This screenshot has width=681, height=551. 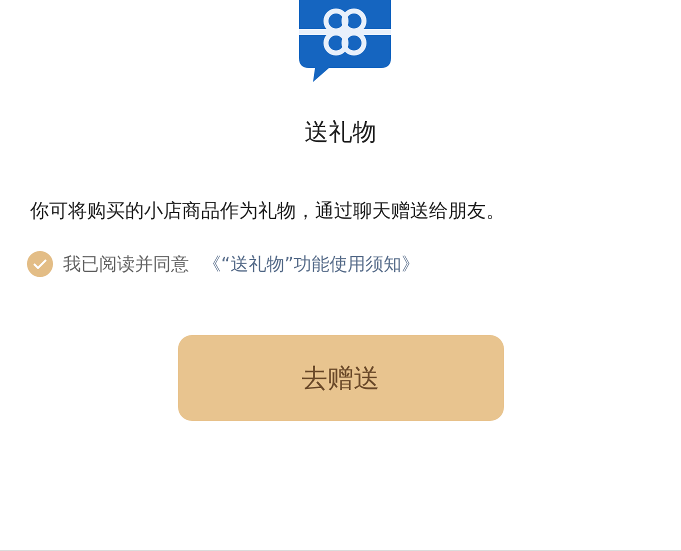 What do you see at coordinates (344, 42) in the screenshot?
I see `gift-chat-icon` at bounding box center [344, 42].